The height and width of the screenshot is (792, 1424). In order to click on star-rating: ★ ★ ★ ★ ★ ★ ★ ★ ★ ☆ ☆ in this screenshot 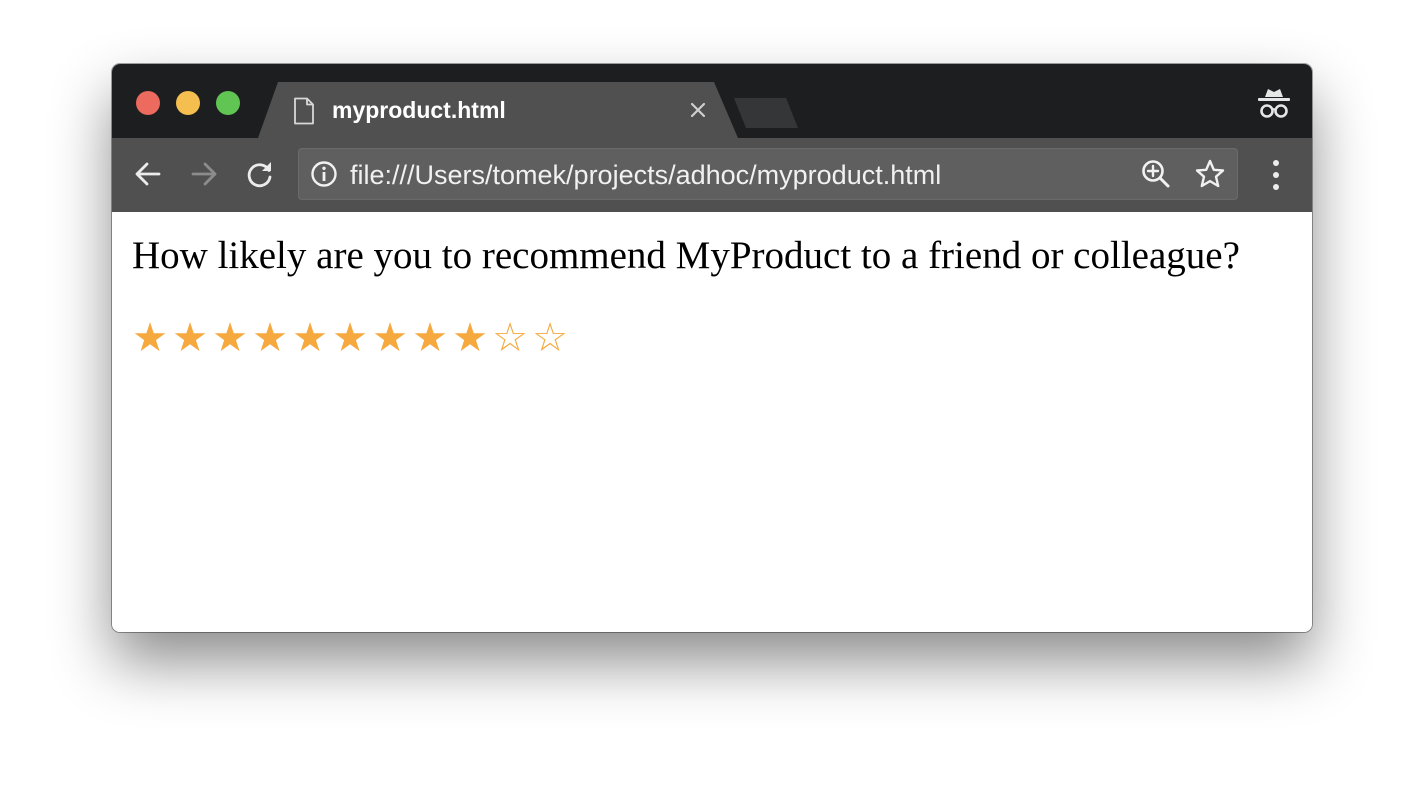, I will do `click(350, 338)`.